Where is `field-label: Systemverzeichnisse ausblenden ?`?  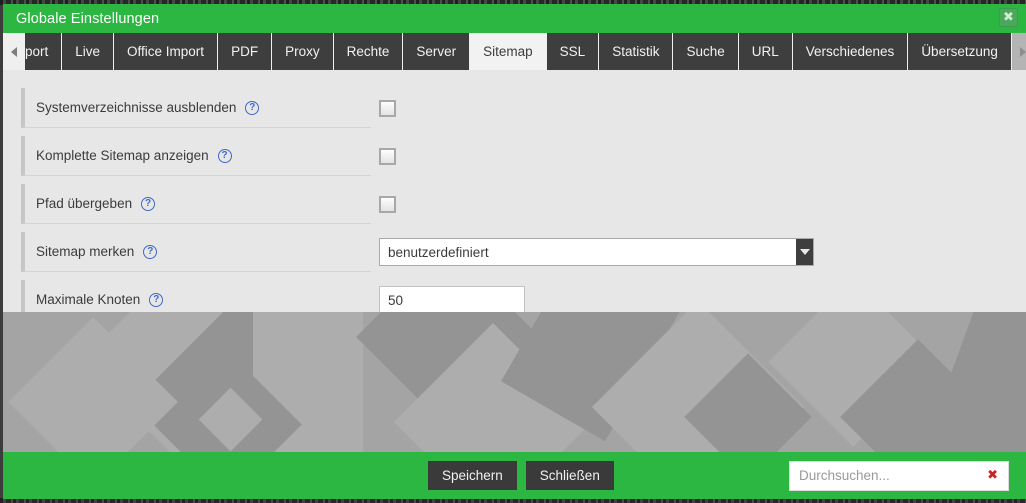 field-label: Systemverzeichnisse ausblenden ? is located at coordinates (196, 108).